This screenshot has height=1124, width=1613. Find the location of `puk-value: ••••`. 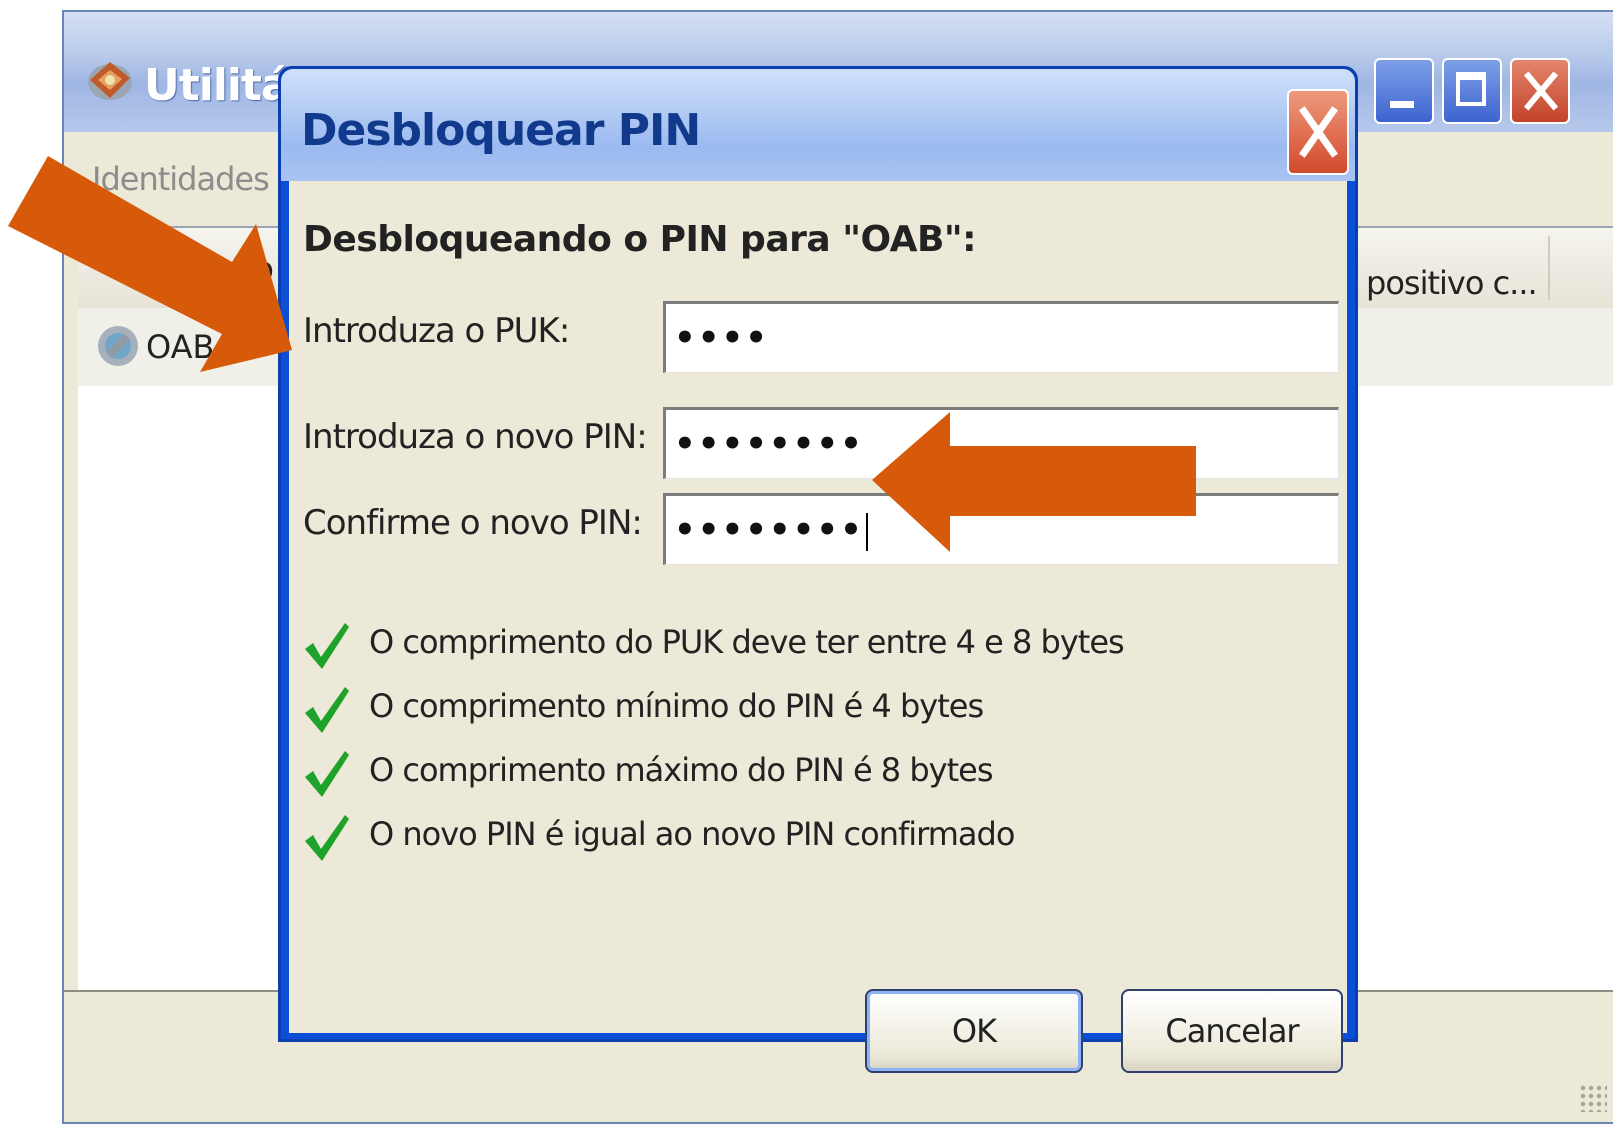

puk-value: •••• is located at coordinates (721, 338).